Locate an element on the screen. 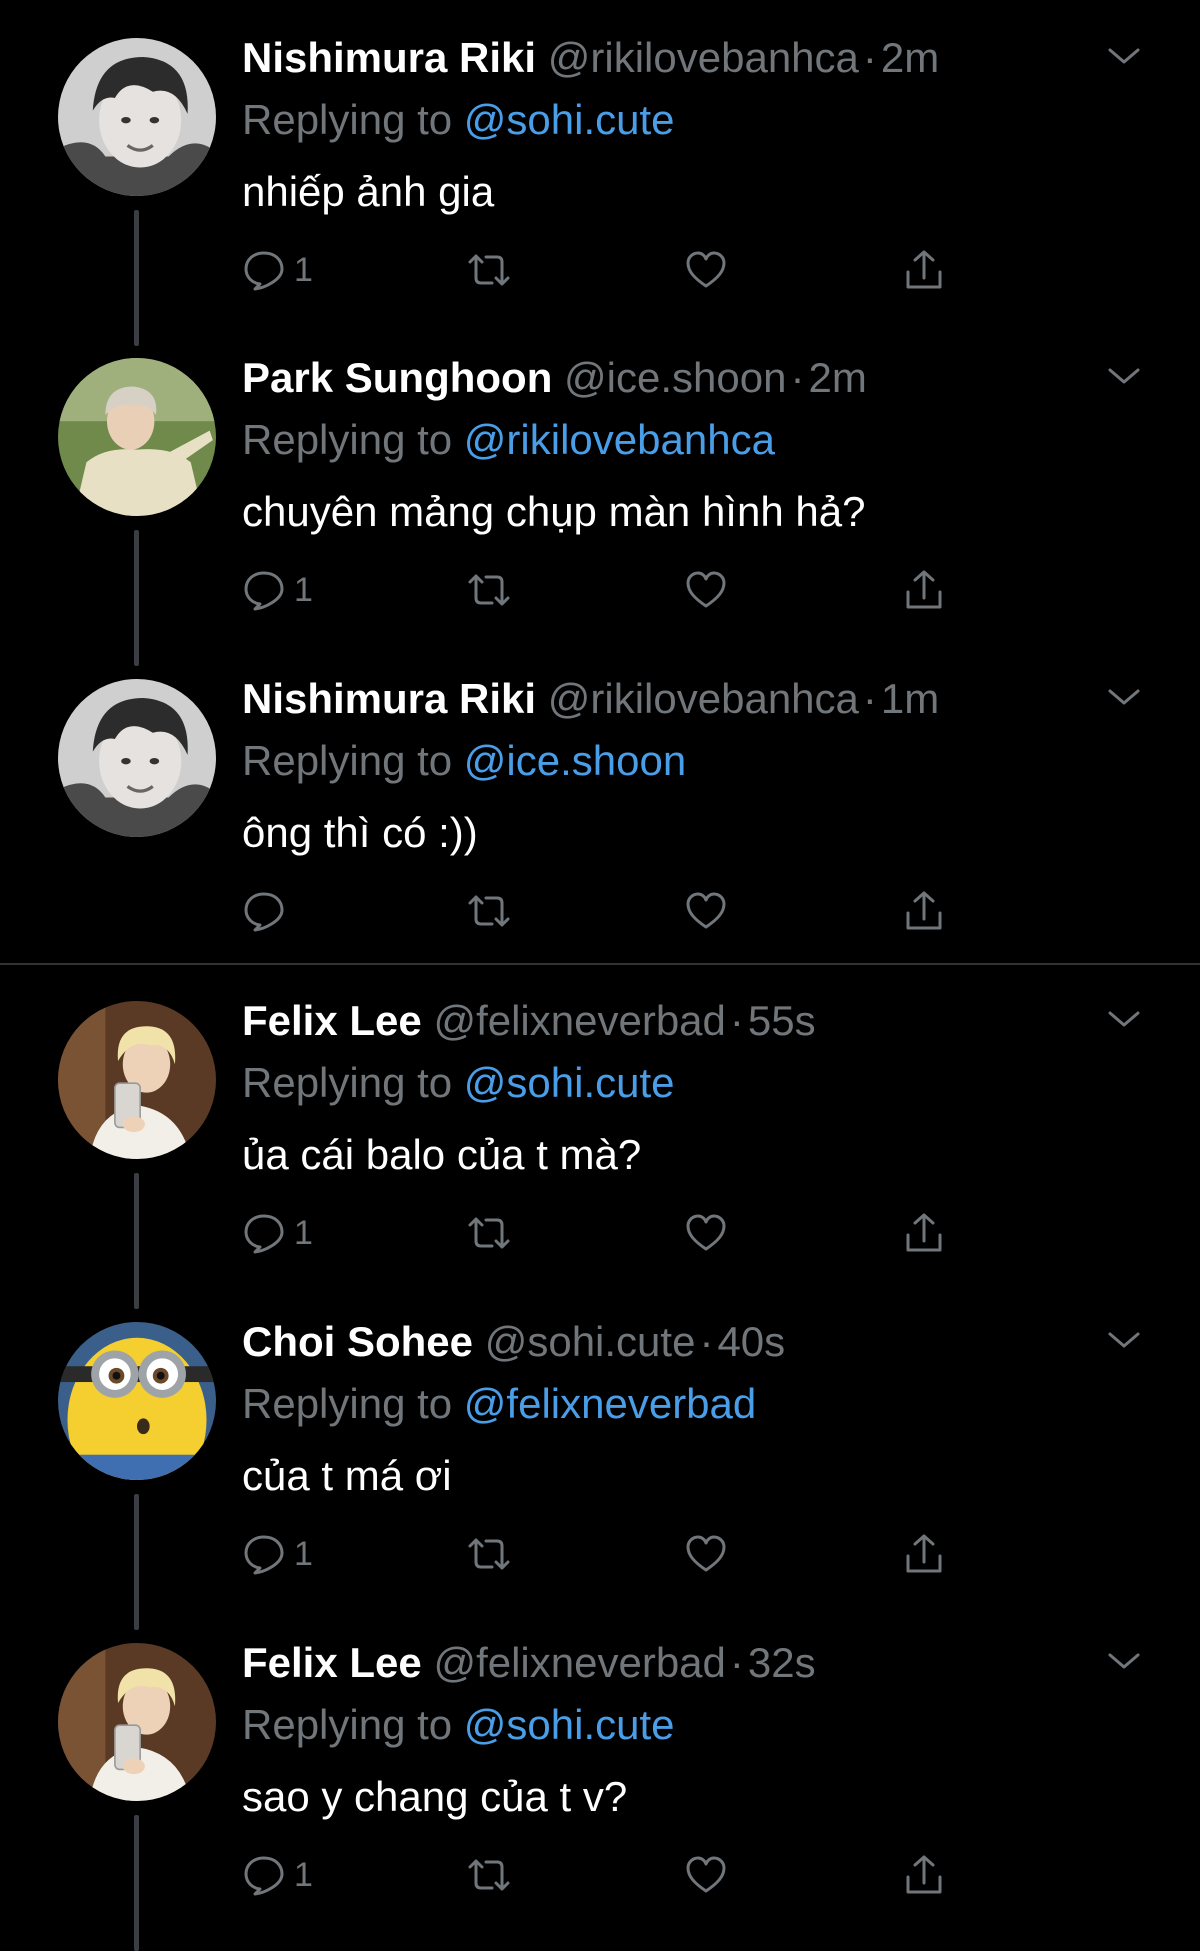 Image resolution: width=1200 pixels, height=1951 pixels. tweet-header: Felix Lee @felixneverbad·55s is located at coordinates (529, 1021).